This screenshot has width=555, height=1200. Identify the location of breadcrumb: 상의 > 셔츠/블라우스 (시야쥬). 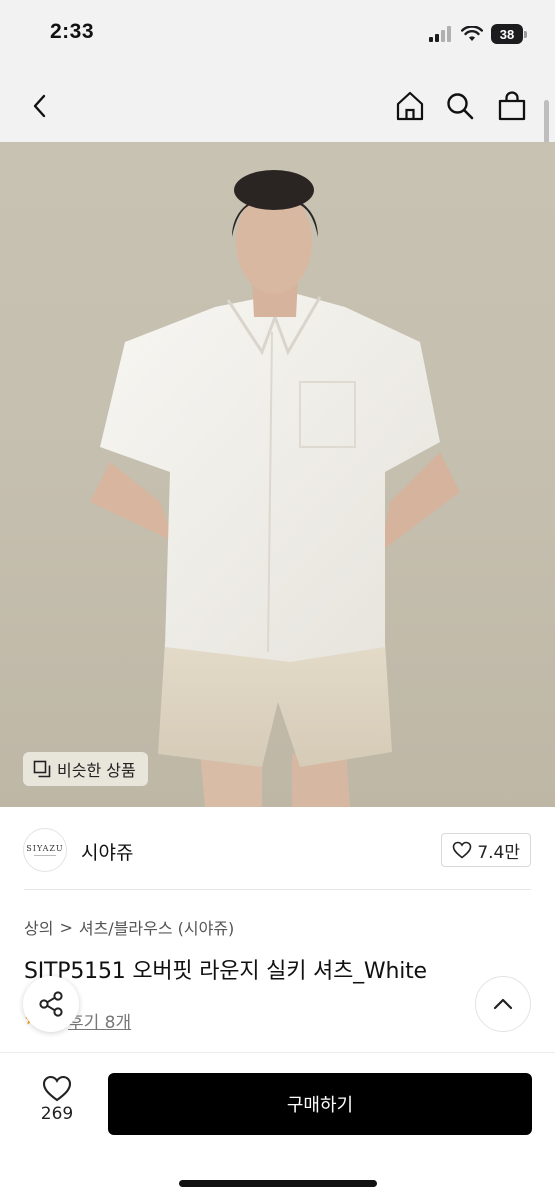
(129, 927).